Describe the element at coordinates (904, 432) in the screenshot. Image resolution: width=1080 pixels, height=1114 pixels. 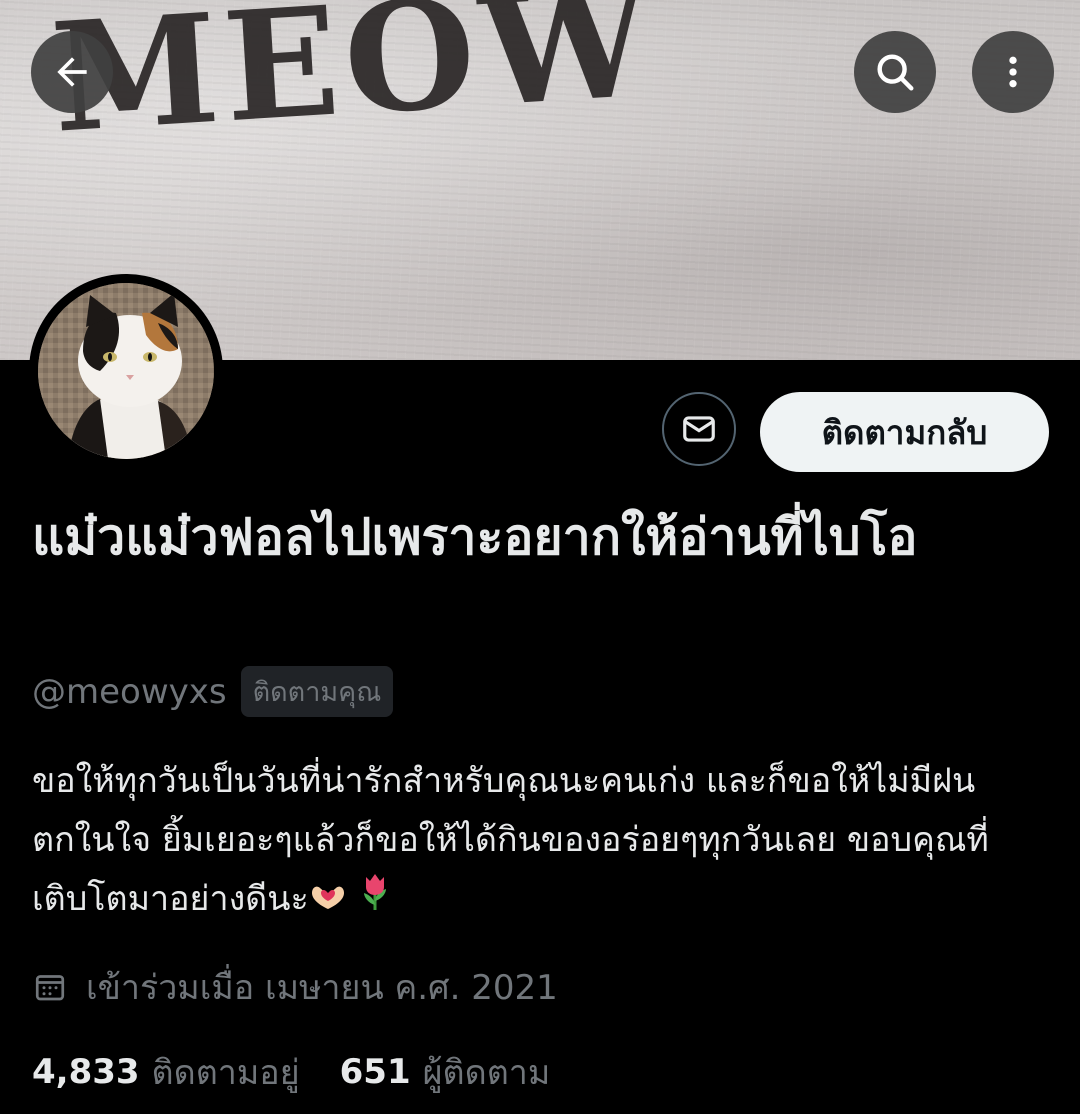
I see `follow-back-button: ติดตามกลับ` at that location.